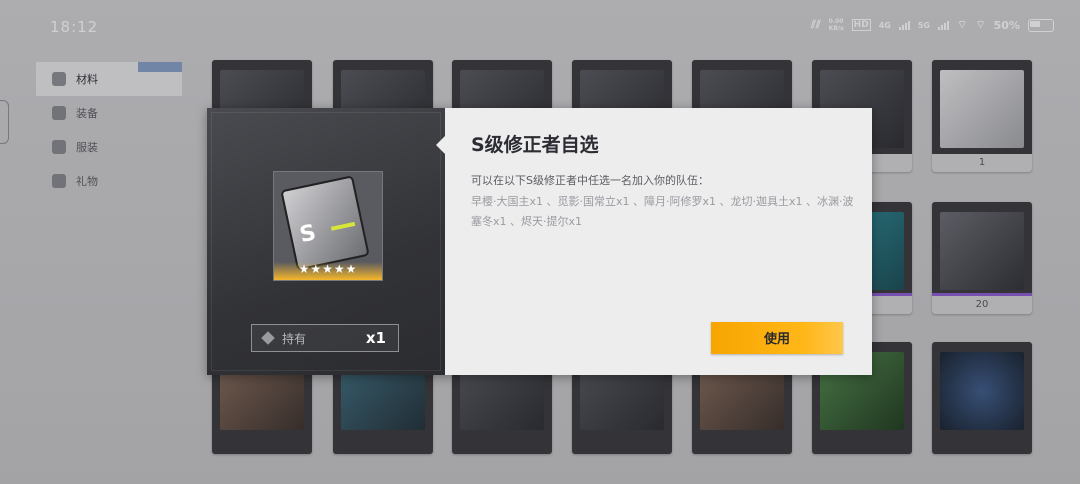 This screenshot has width=1080, height=484. What do you see at coordinates (590, 180) in the screenshot?
I see `item-description-intro: 可以在以下S级修正者中任选一名加入你的队伍：` at bounding box center [590, 180].